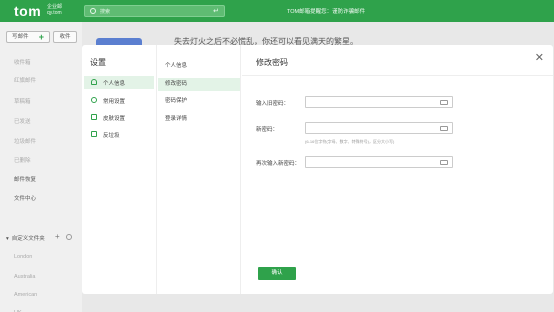 The image size is (554, 312). What do you see at coordinates (94, 117) in the screenshot?
I see `shirt-icon` at bounding box center [94, 117].